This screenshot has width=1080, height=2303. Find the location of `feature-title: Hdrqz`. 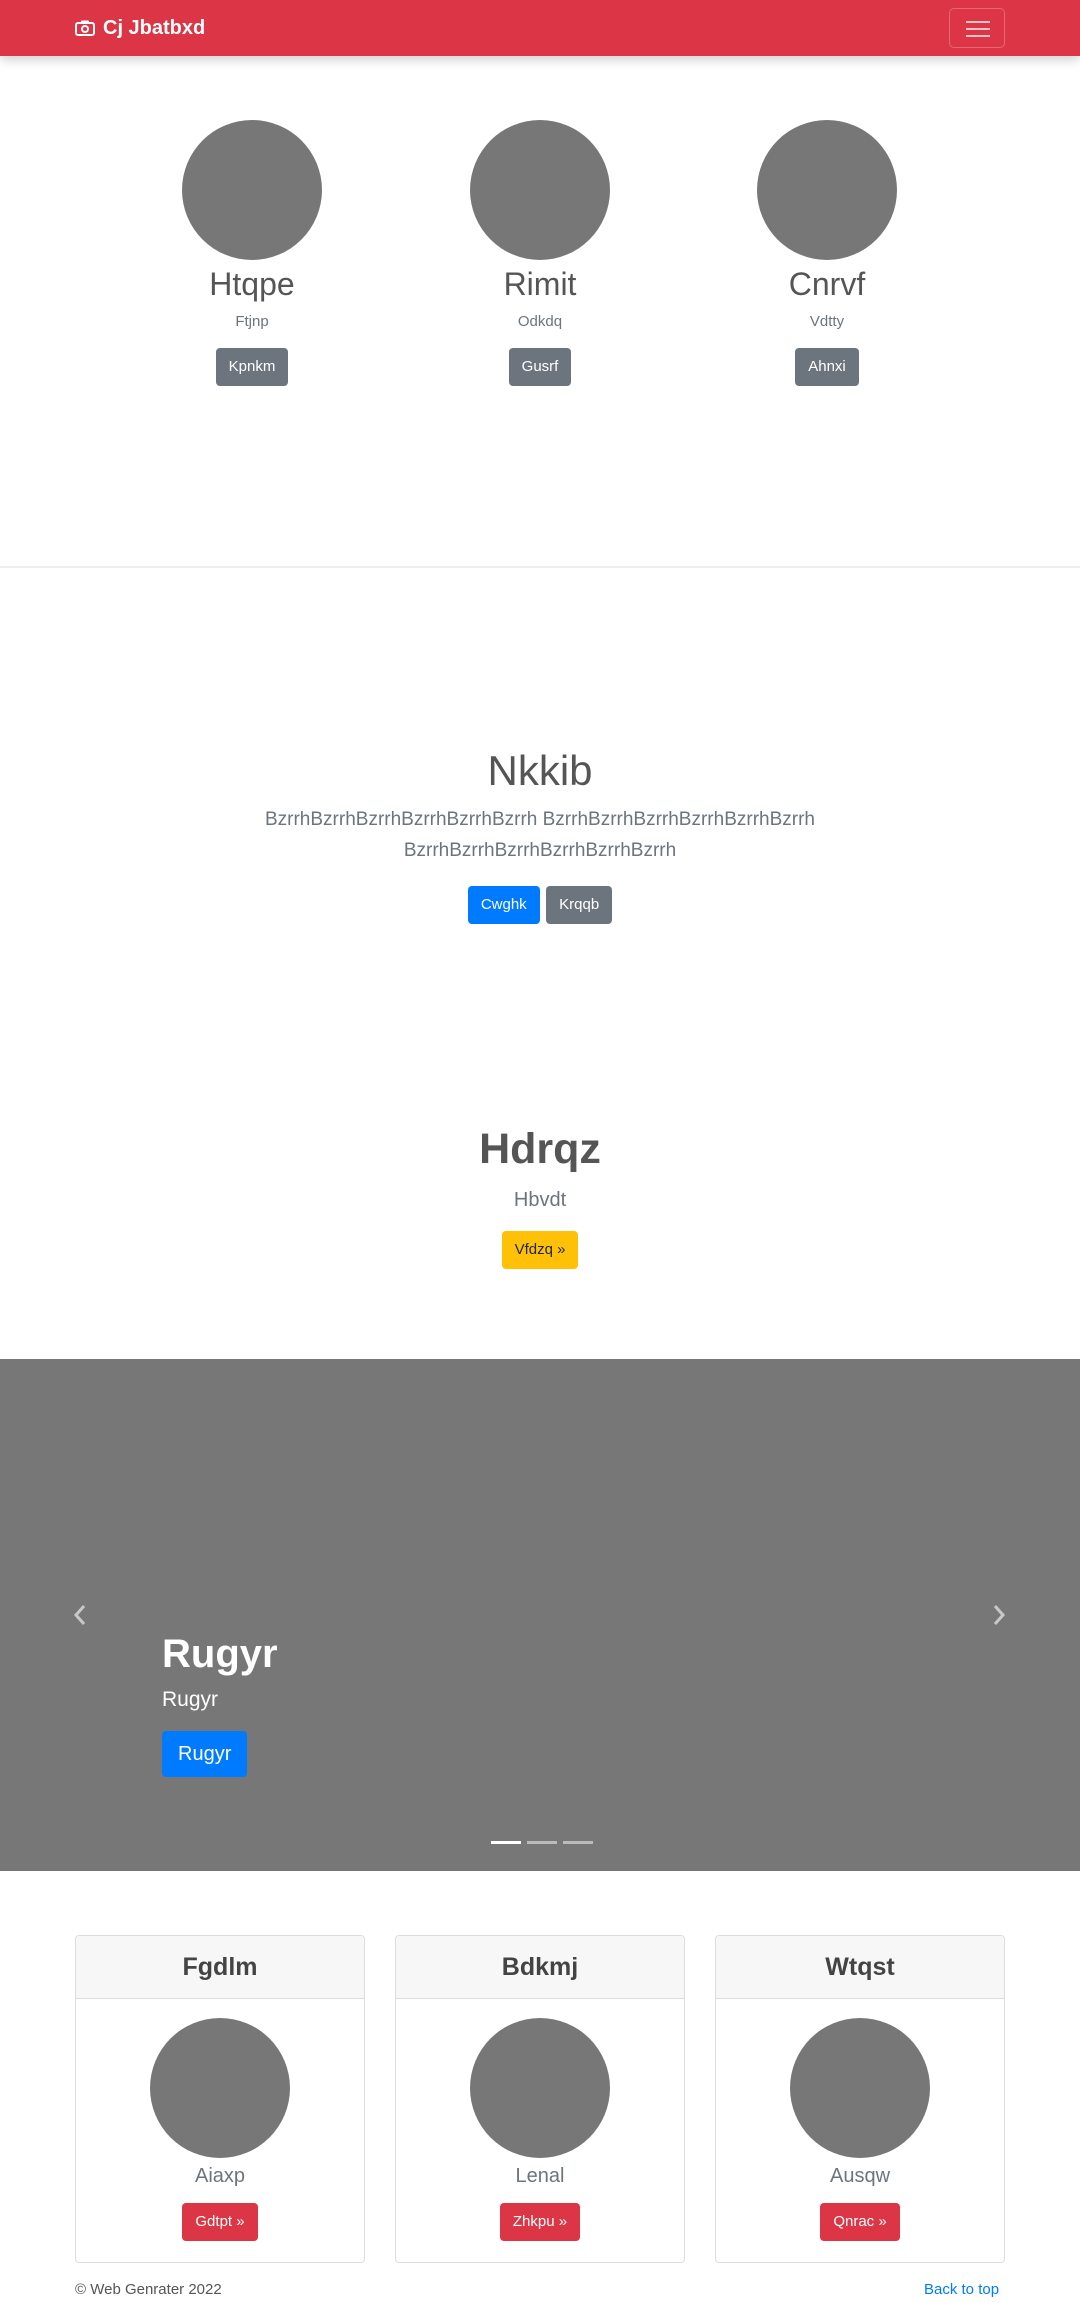

feature-title: Hdrqz is located at coordinates (540, 1149).